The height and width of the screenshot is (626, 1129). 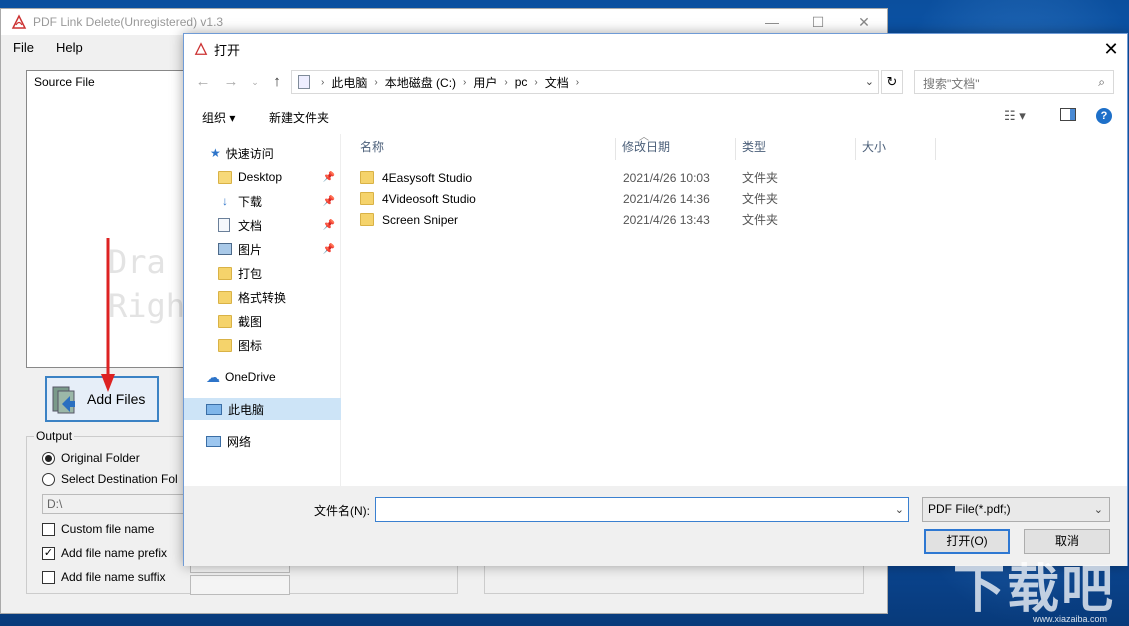 I want to click on file-name: 4Videosoft Studio, so click(x=429, y=198).